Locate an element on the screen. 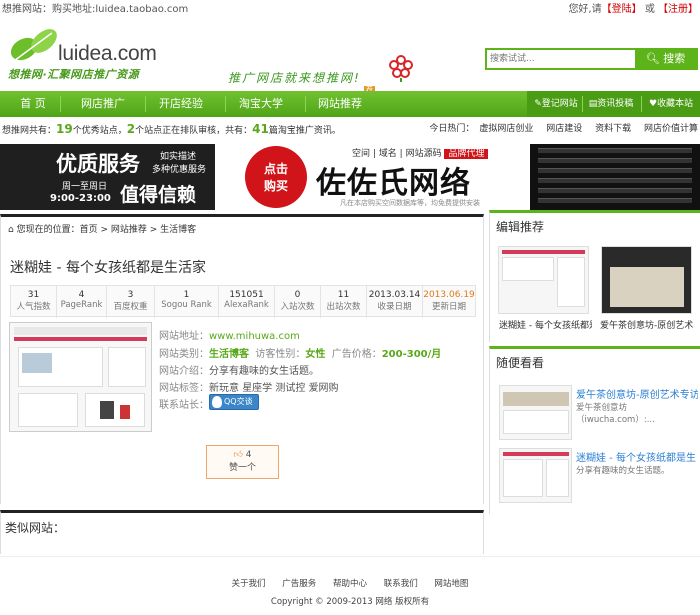 The width and height of the screenshot is (700, 615). random-card-desc: 分享有趣味的女生话题。 is located at coordinates (623, 471).